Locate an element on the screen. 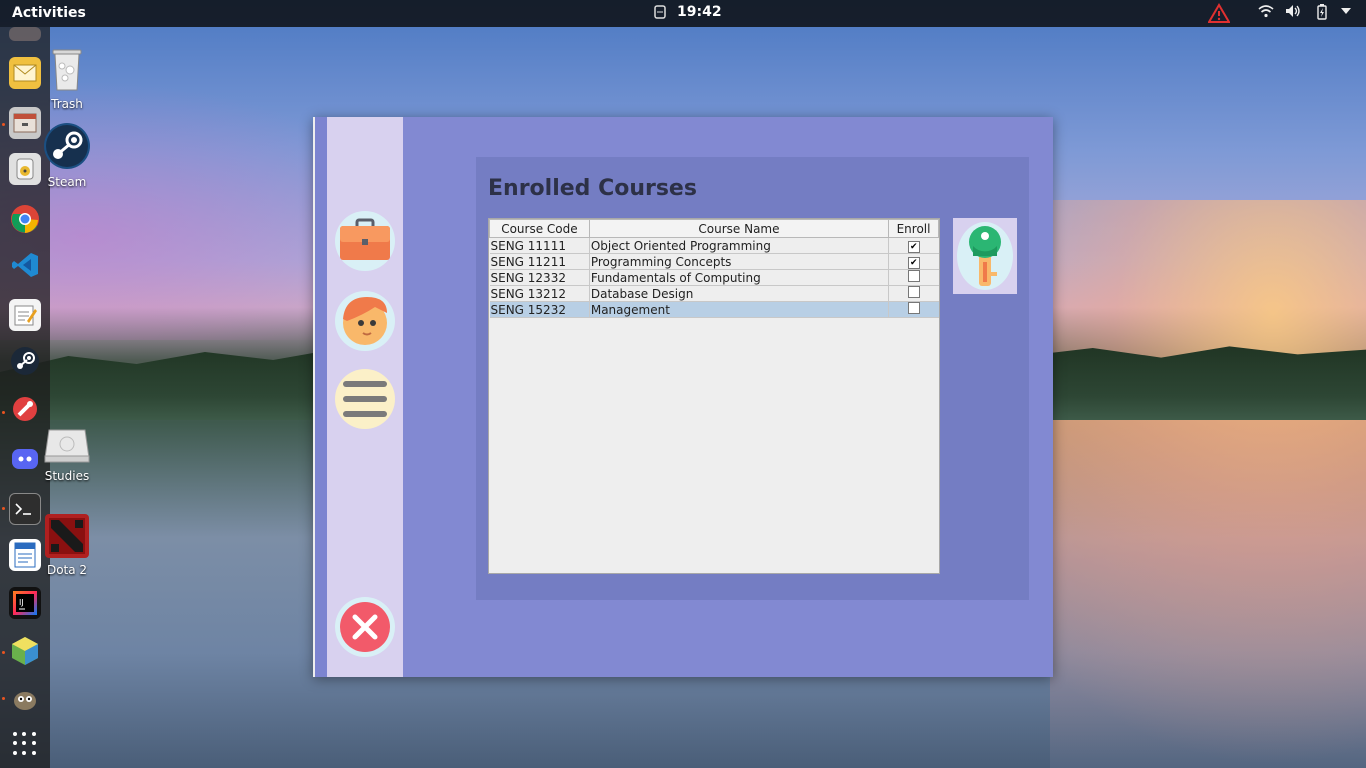  column-header-course-code: Course Code is located at coordinates (539, 228).